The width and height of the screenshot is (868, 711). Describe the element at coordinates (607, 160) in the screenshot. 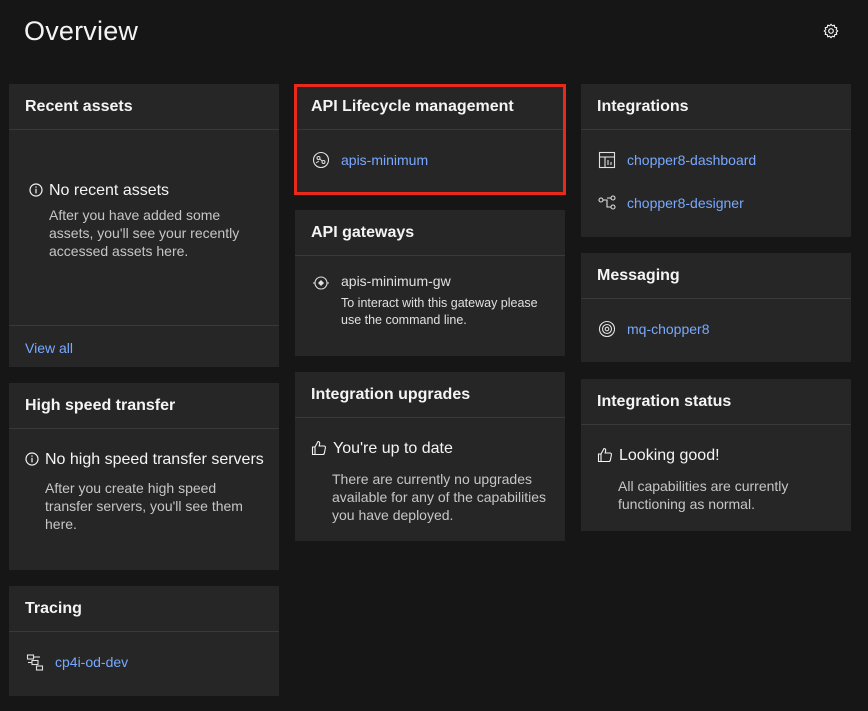

I see `dashboard-icon` at that location.